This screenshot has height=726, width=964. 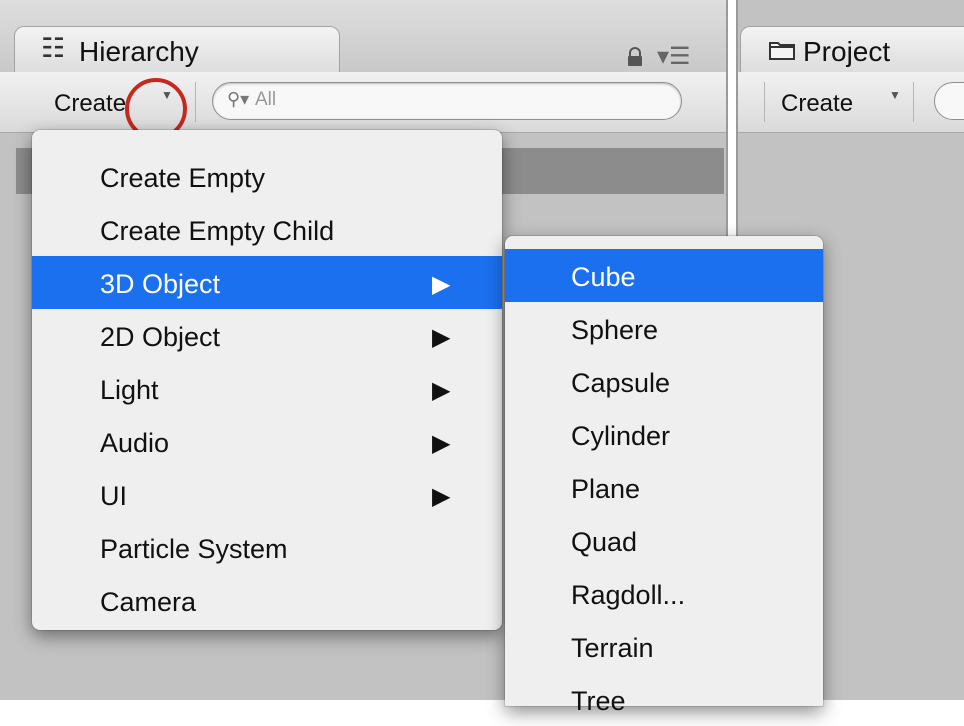 What do you see at coordinates (363, 37) in the screenshot?
I see `hierarchy-tabstrip: ☷ Hierarchy ▾☰` at bounding box center [363, 37].